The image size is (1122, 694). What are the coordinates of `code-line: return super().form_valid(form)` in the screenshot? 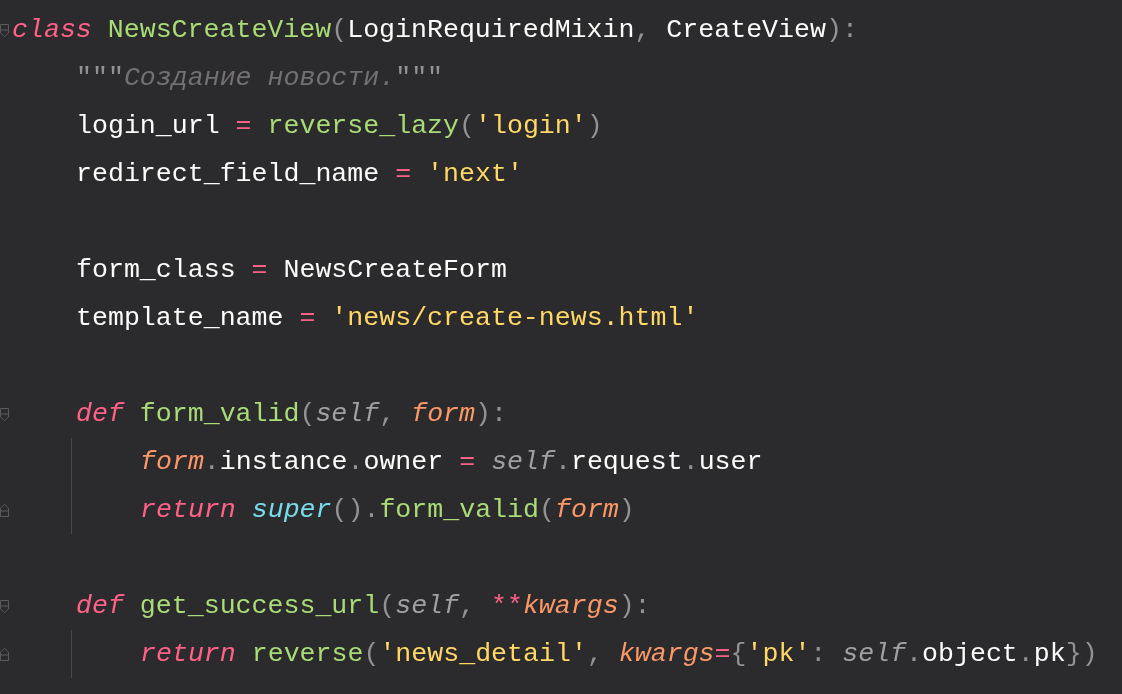 It's located at (387, 510).